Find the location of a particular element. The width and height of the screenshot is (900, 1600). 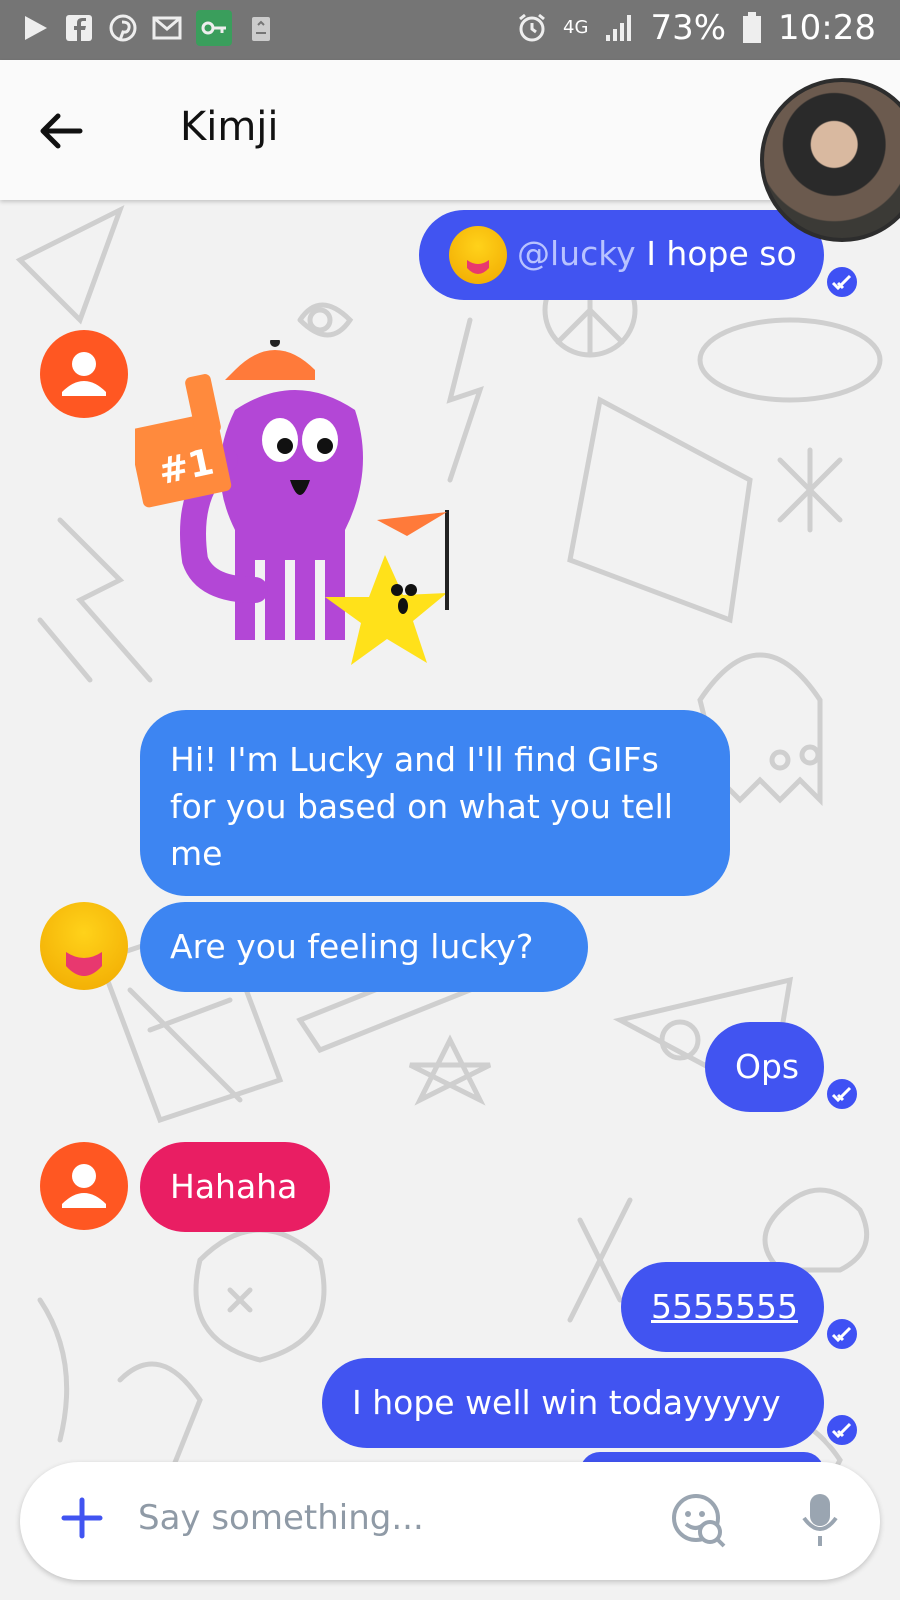

message-bubble-incoming: Hahaha is located at coordinates (235, 1187).